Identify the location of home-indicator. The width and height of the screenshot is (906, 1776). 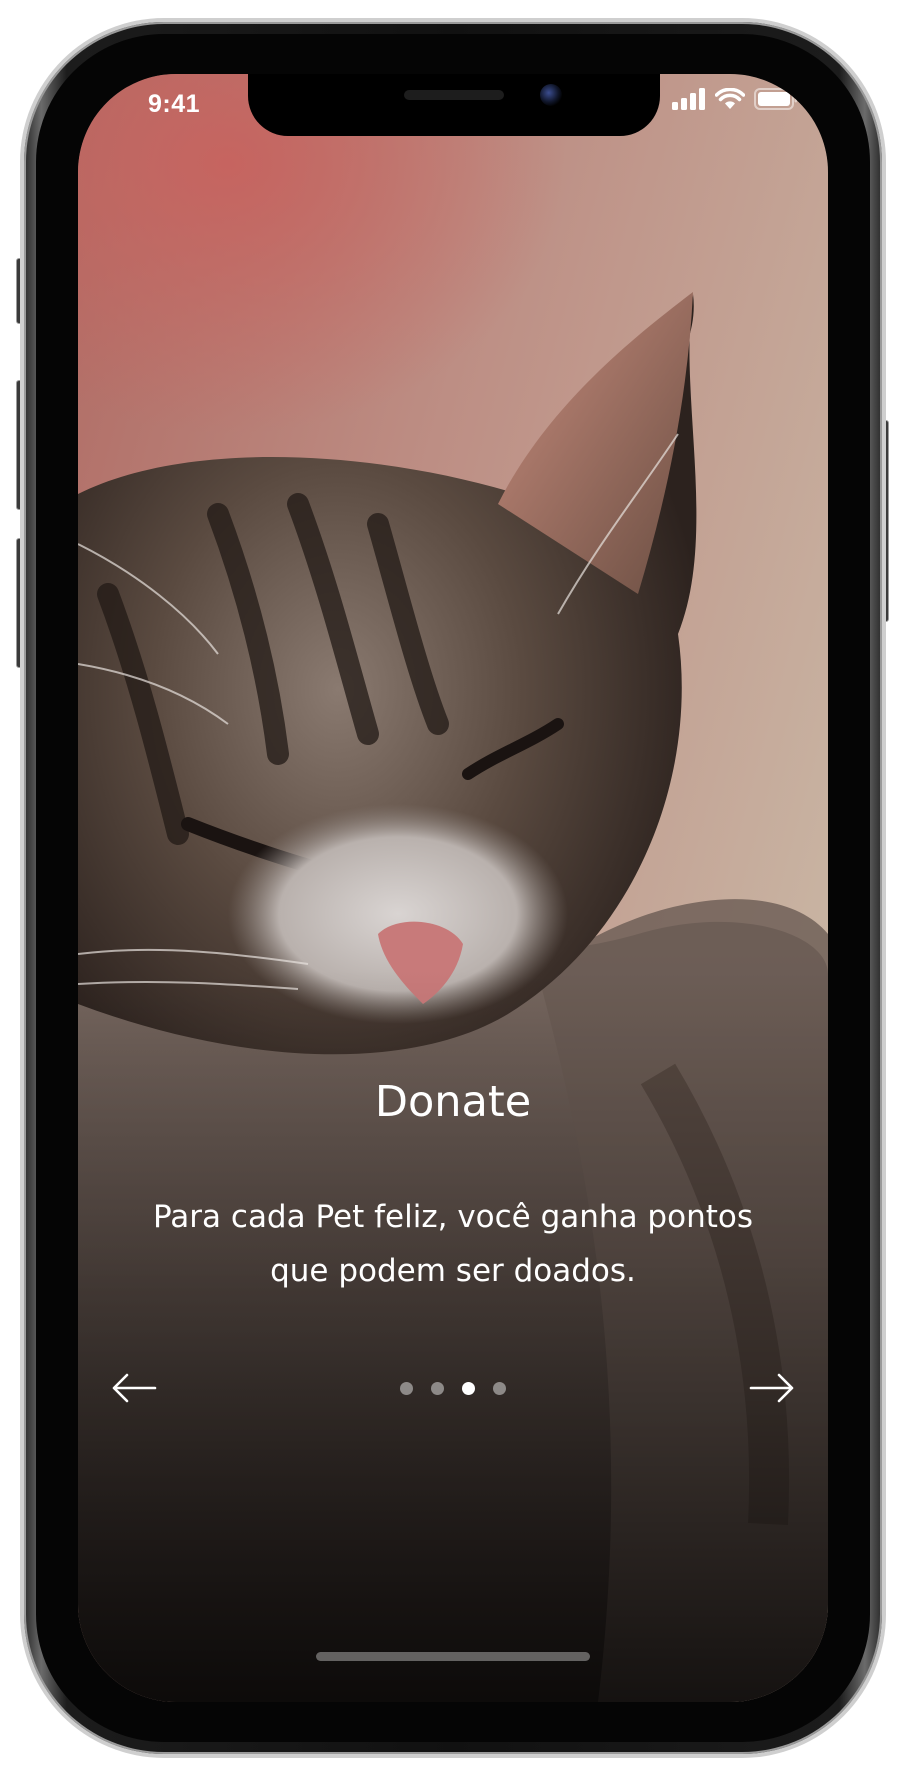
(453, 1656).